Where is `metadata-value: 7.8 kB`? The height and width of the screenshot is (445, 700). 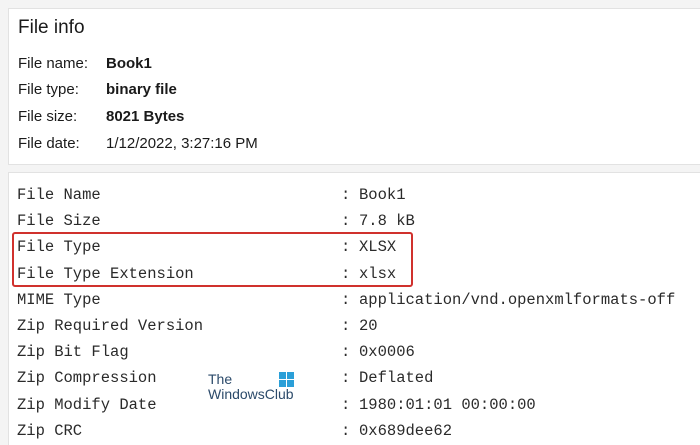 metadata-value: 7.8 kB is located at coordinates (387, 221).